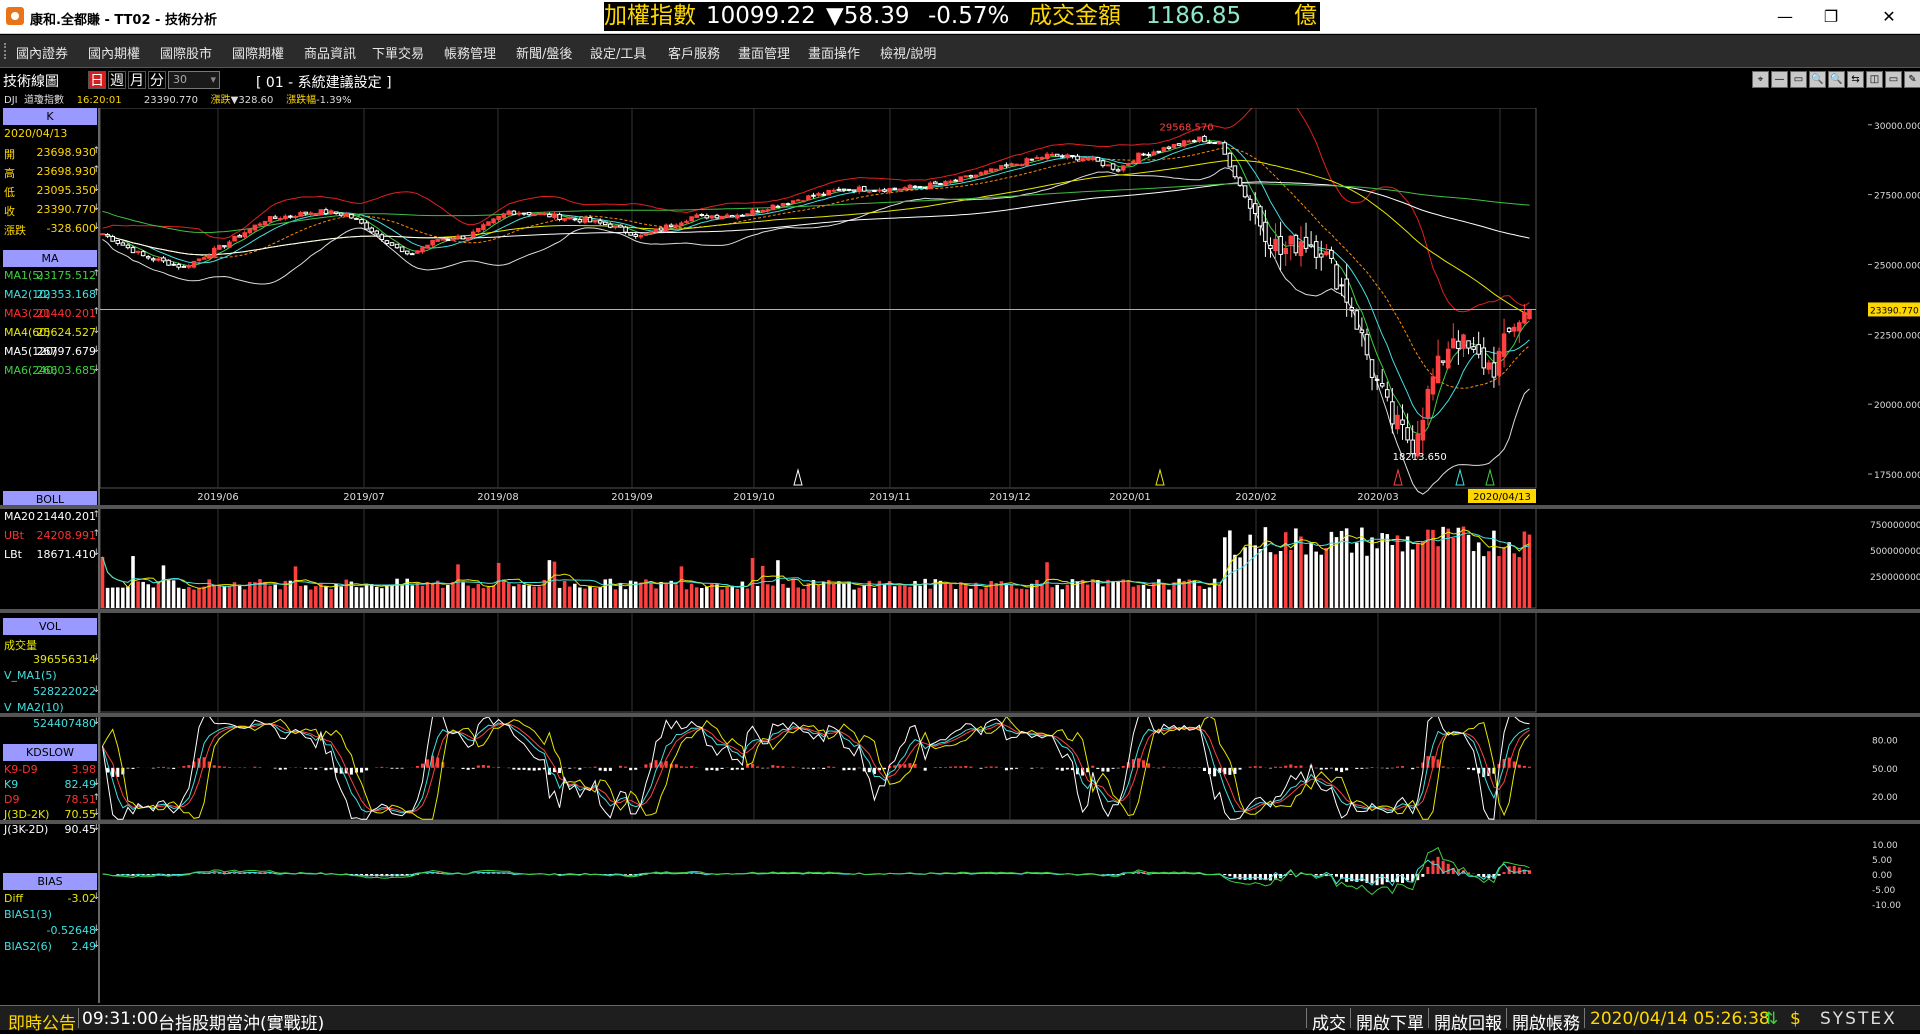 Image resolution: width=1920 pixels, height=1034 pixels. What do you see at coordinates (11, 100) in the screenshot?
I see `symbol-code: DJI` at bounding box center [11, 100].